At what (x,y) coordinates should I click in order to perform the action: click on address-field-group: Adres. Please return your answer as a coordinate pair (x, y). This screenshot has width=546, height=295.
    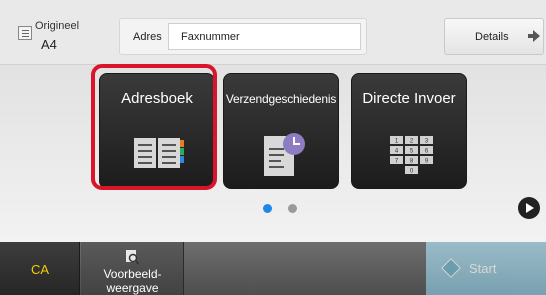
    Looking at the image, I should click on (243, 36).